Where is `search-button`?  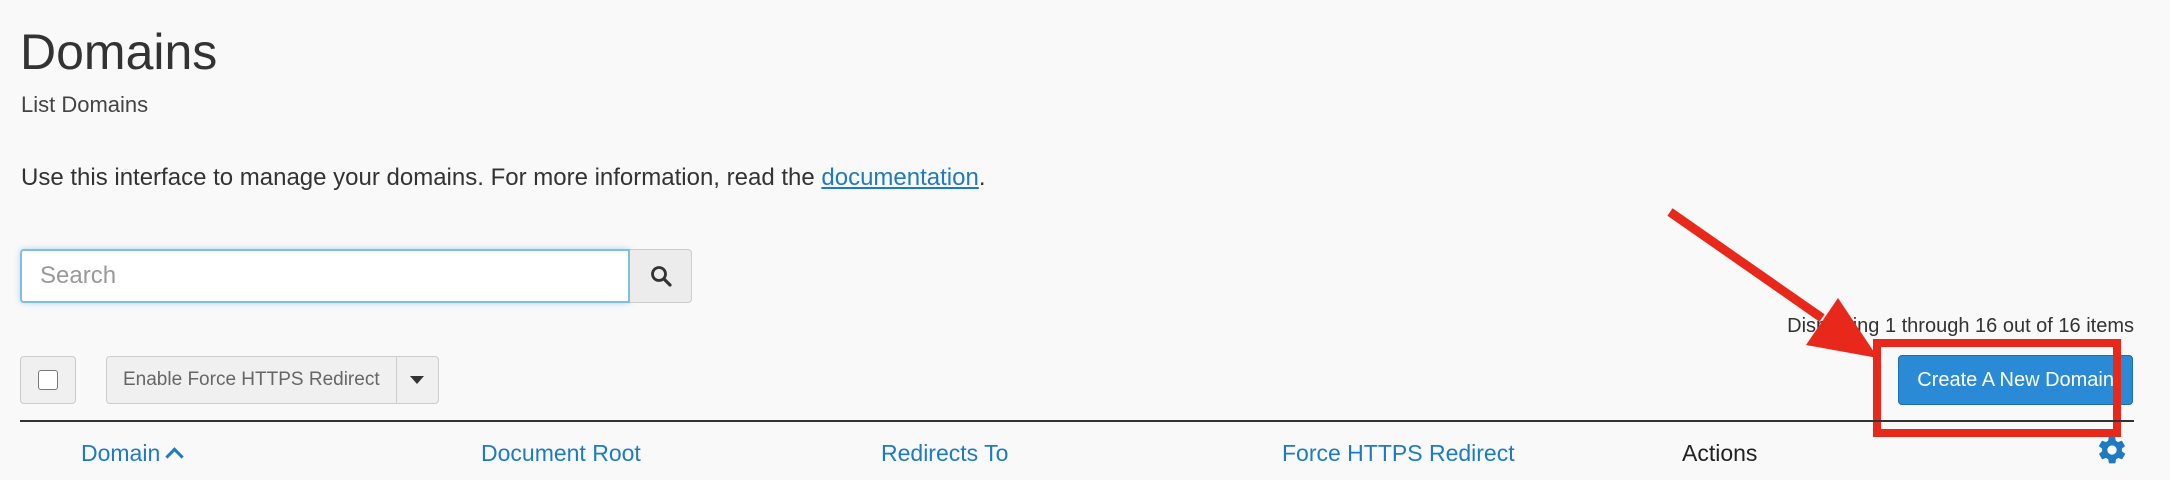 search-button is located at coordinates (661, 276).